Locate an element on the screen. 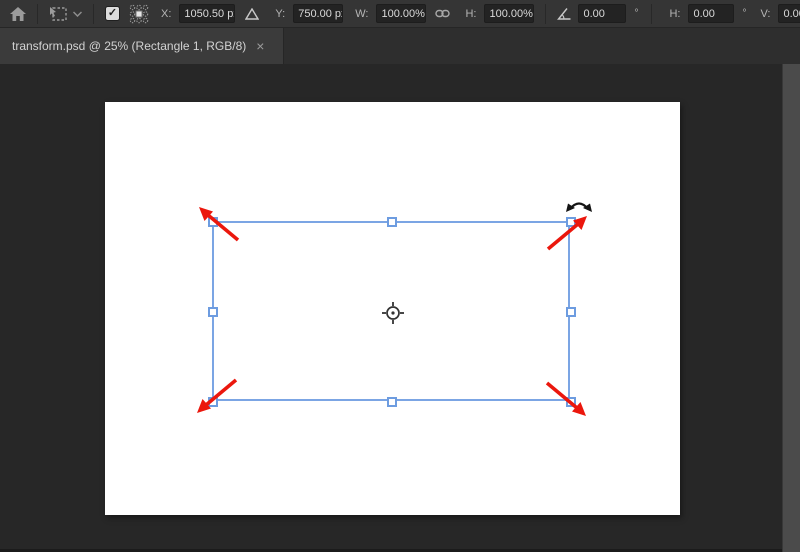 The image size is (800, 552). reference-point-crosshair-icon is located at coordinates (393, 313).